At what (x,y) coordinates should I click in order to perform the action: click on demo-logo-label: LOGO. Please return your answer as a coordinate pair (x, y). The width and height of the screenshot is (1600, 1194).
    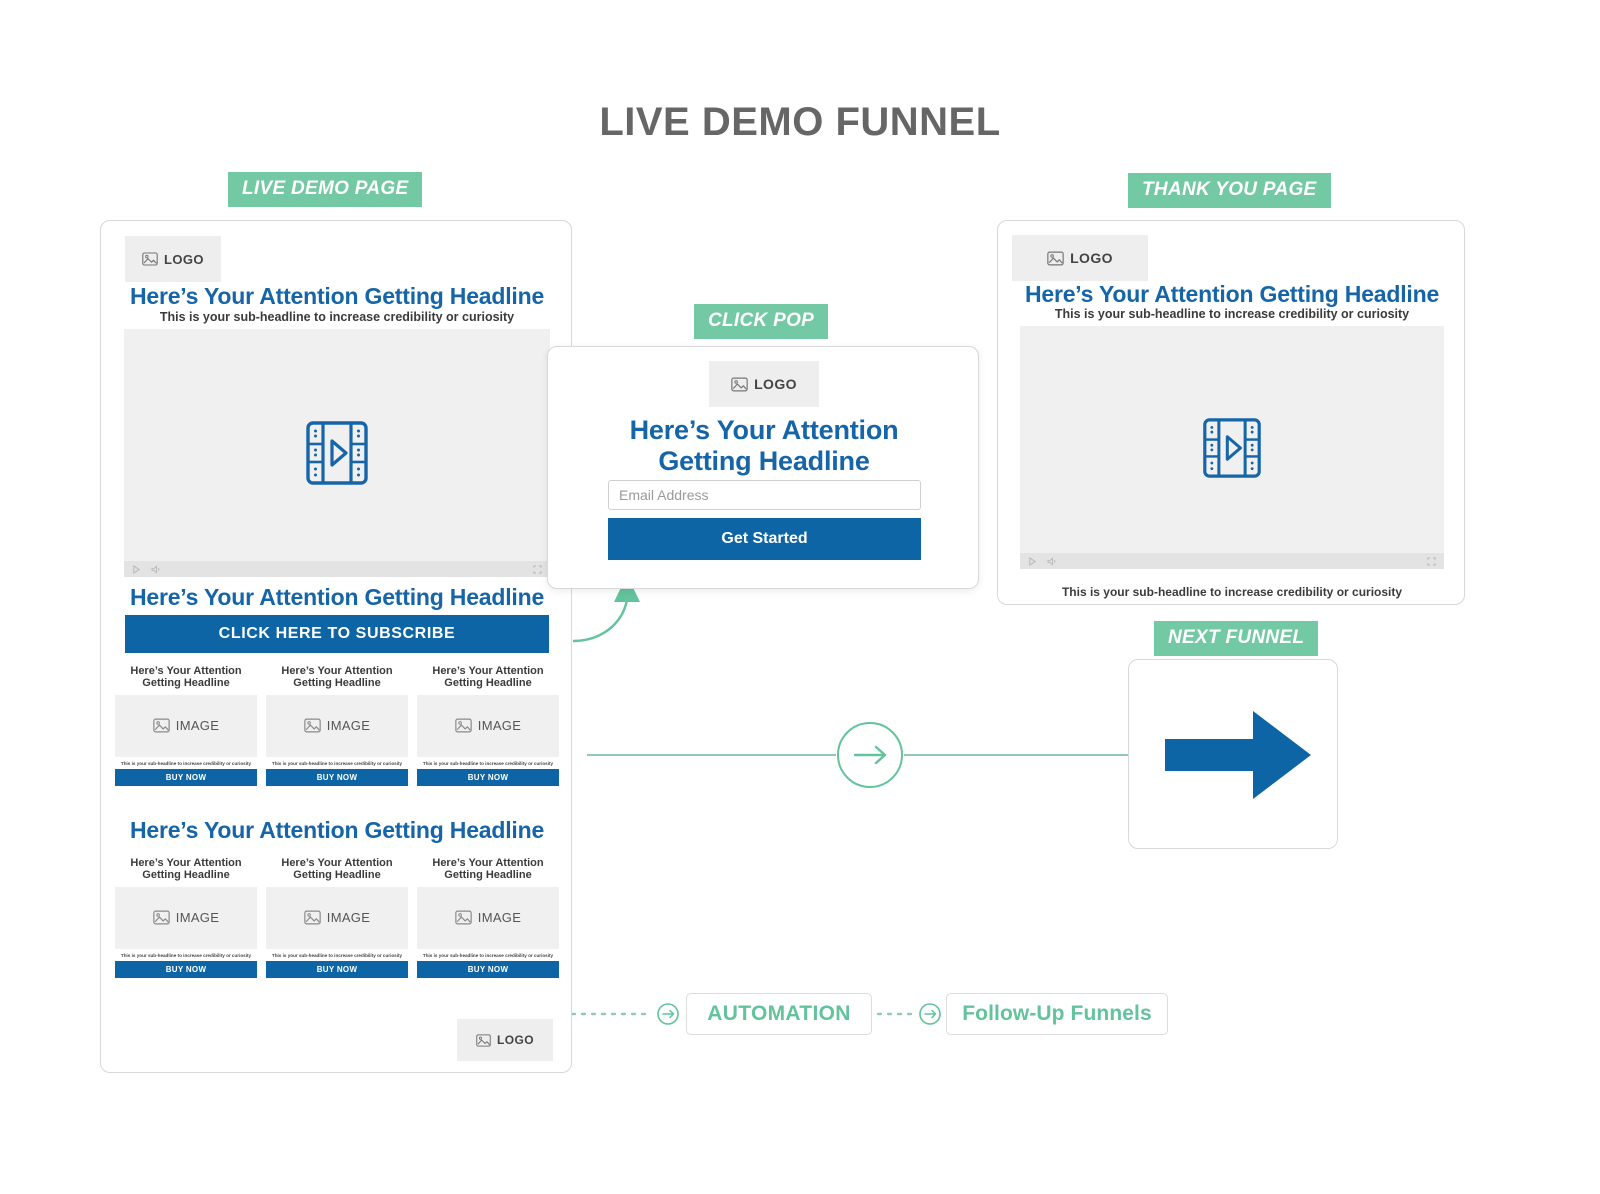
    Looking at the image, I should click on (184, 259).